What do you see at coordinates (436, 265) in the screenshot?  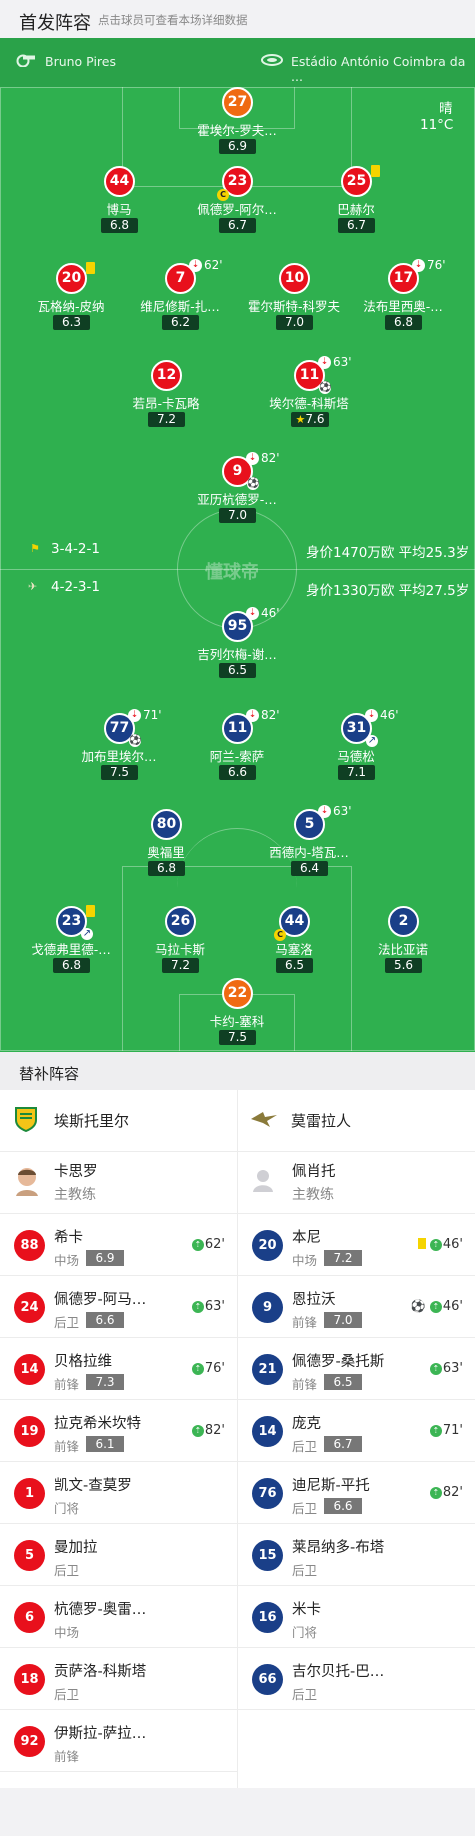 I see `sub-out-time: 76'` at bounding box center [436, 265].